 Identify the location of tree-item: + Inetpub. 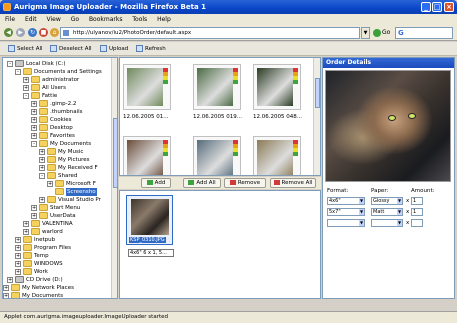
(56, 240).